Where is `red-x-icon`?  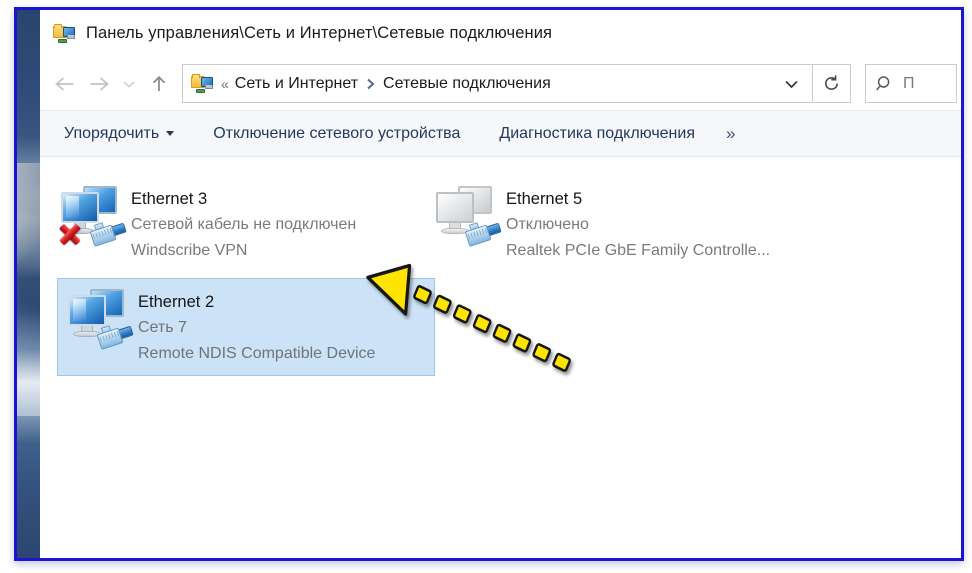
red-x-icon is located at coordinates (70, 234).